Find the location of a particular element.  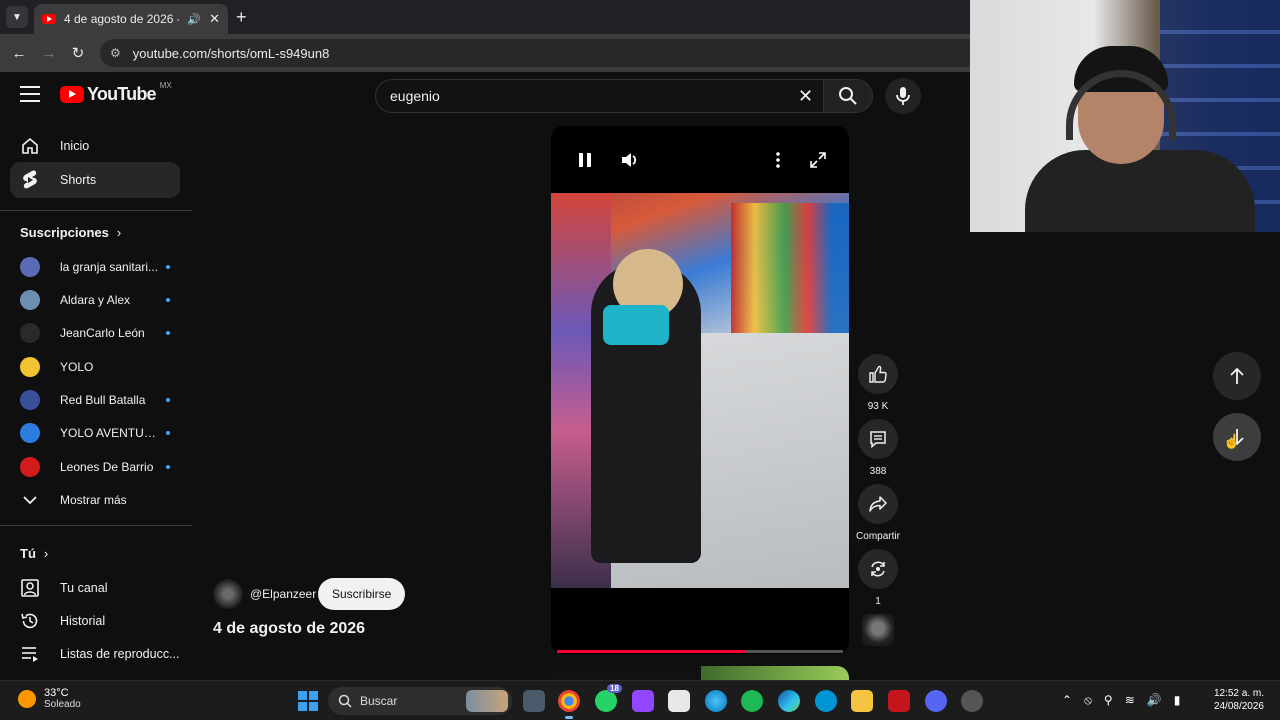

start-button is located at coordinates (308, 701).